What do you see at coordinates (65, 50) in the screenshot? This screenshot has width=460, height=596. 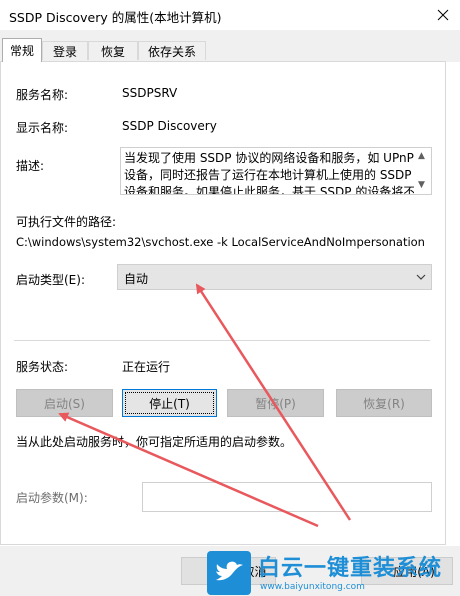 I see `tab-logon: 登录` at bounding box center [65, 50].